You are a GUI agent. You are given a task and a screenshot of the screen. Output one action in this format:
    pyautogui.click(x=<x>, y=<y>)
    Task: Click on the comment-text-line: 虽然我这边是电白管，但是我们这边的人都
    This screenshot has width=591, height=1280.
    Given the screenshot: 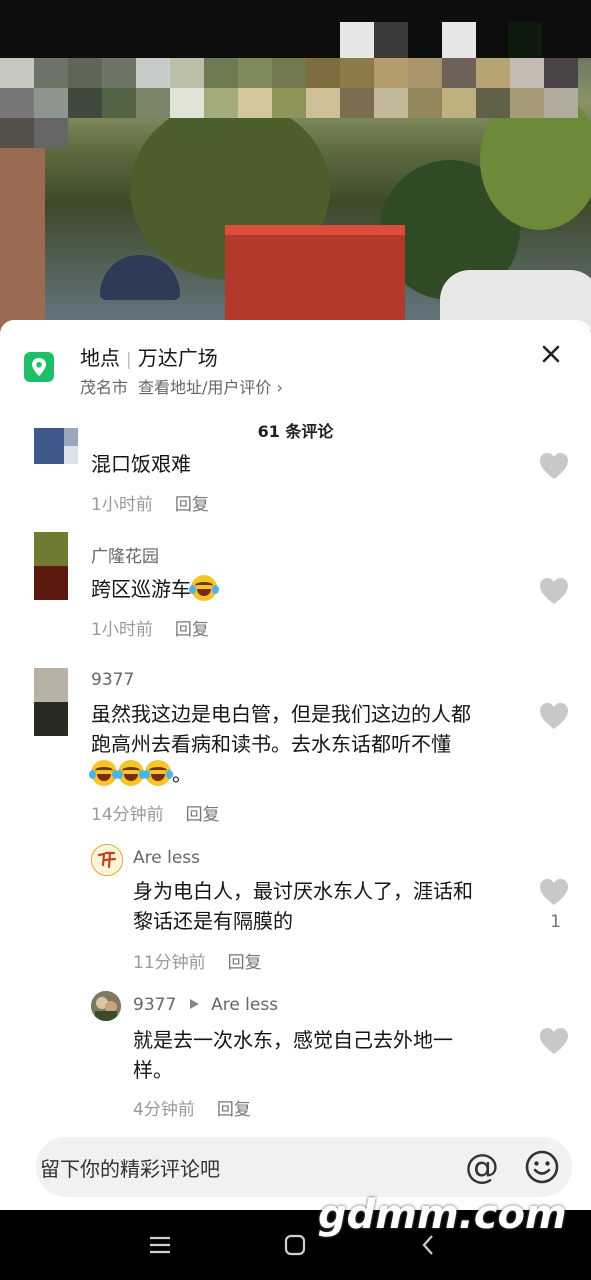 What is the action you would take?
    pyautogui.click(x=281, y=714)
    